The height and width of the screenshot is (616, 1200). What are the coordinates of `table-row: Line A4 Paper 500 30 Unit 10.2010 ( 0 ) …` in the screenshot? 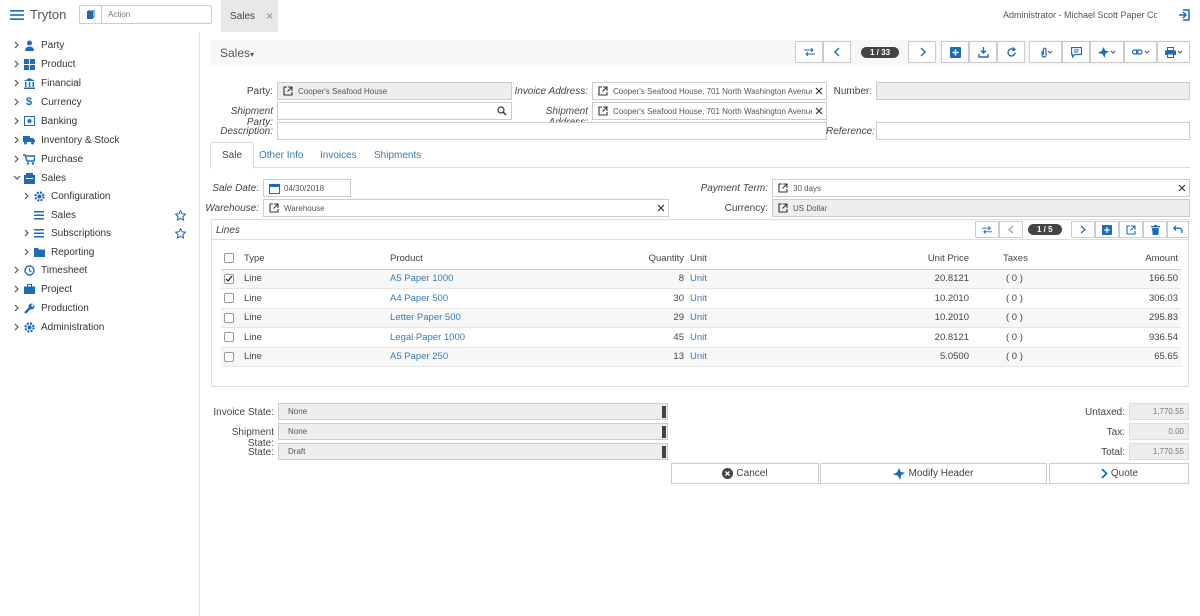 It's located at (701, 298).